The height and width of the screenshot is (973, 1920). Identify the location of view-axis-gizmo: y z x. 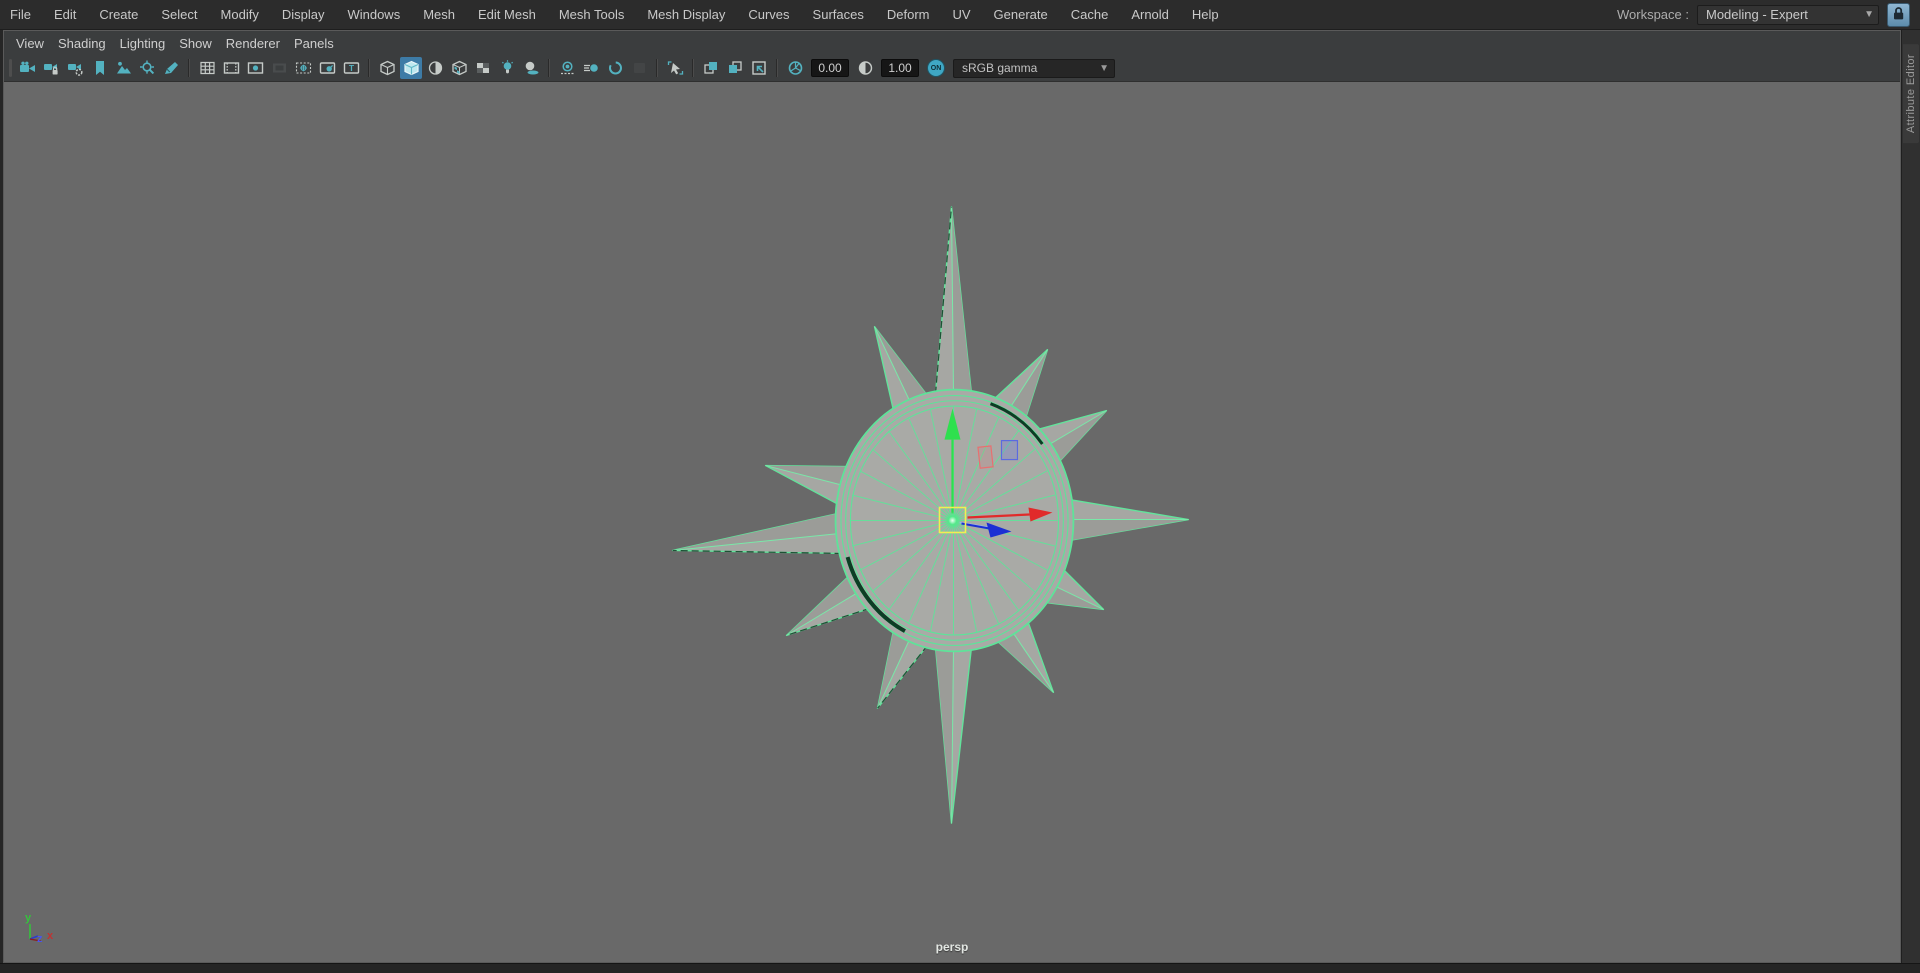
(39, 928).